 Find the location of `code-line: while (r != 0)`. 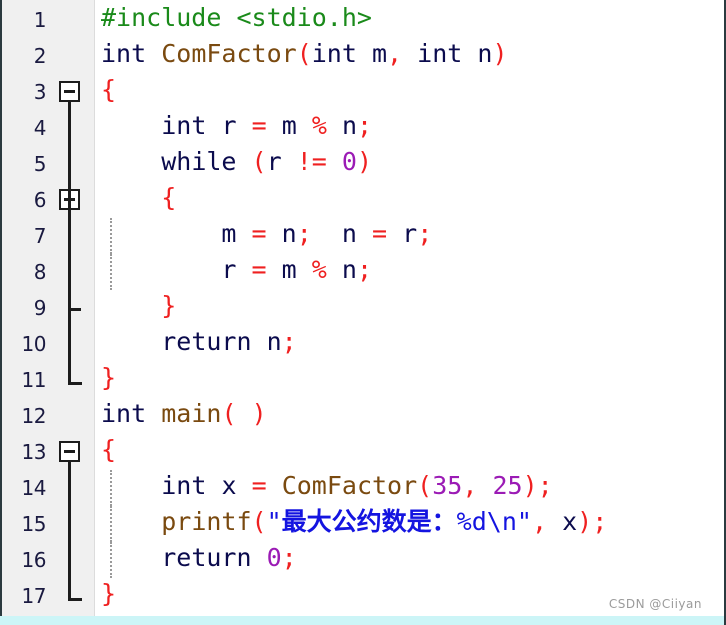

code-line: while (r != 0) is located at coordinates (409, 162).